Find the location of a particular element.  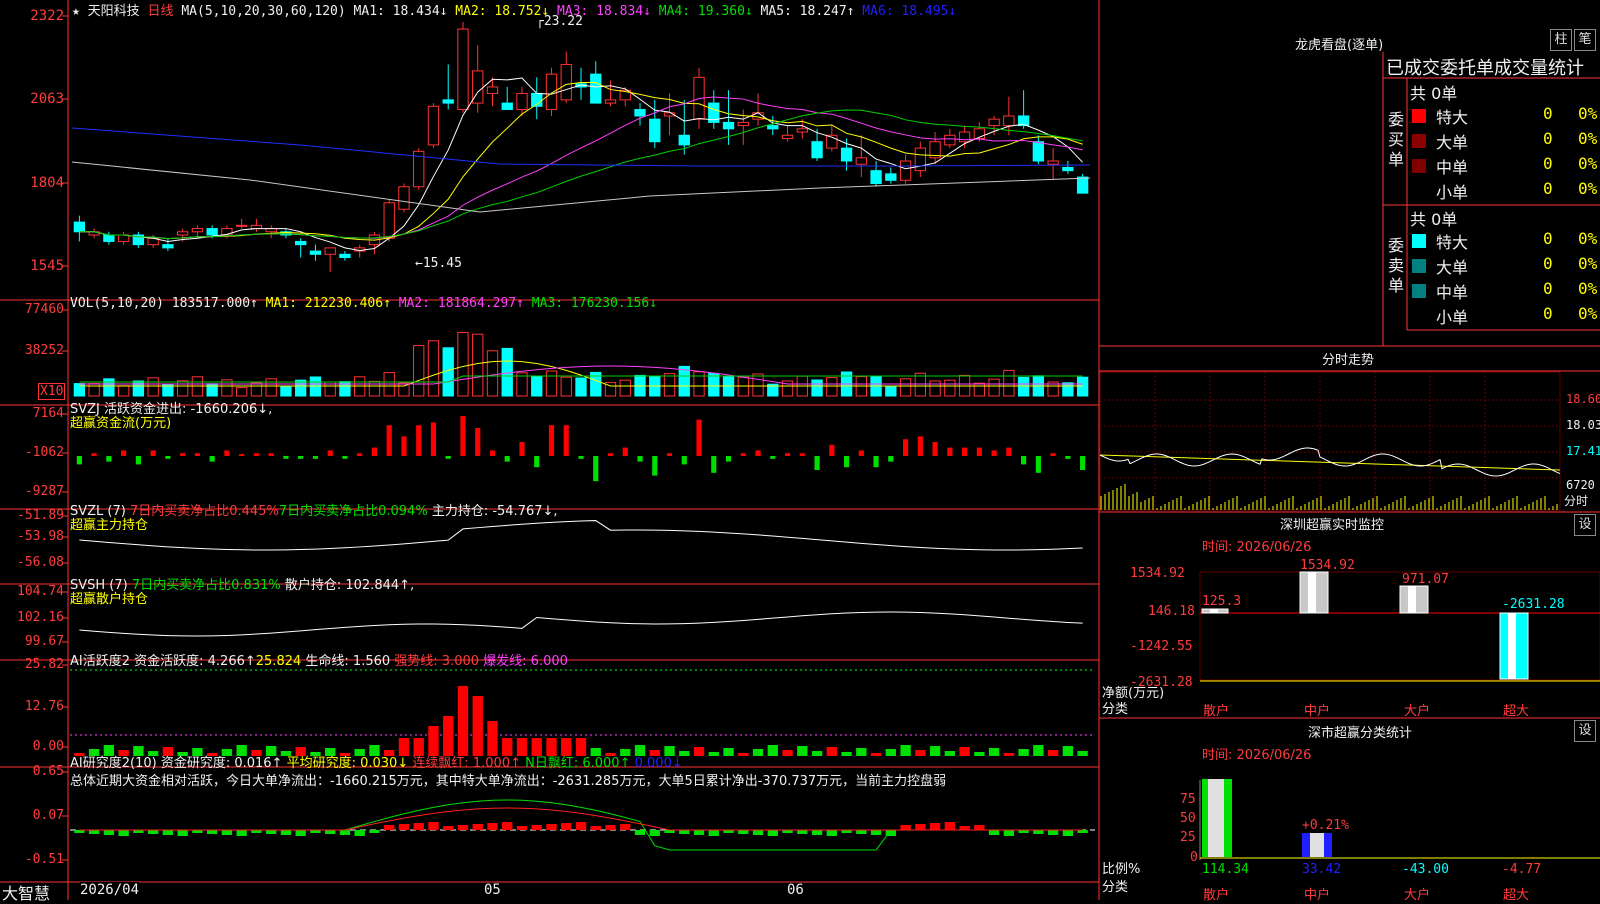

brand-logo: 大智慧 is located at coordinates (26, 893).